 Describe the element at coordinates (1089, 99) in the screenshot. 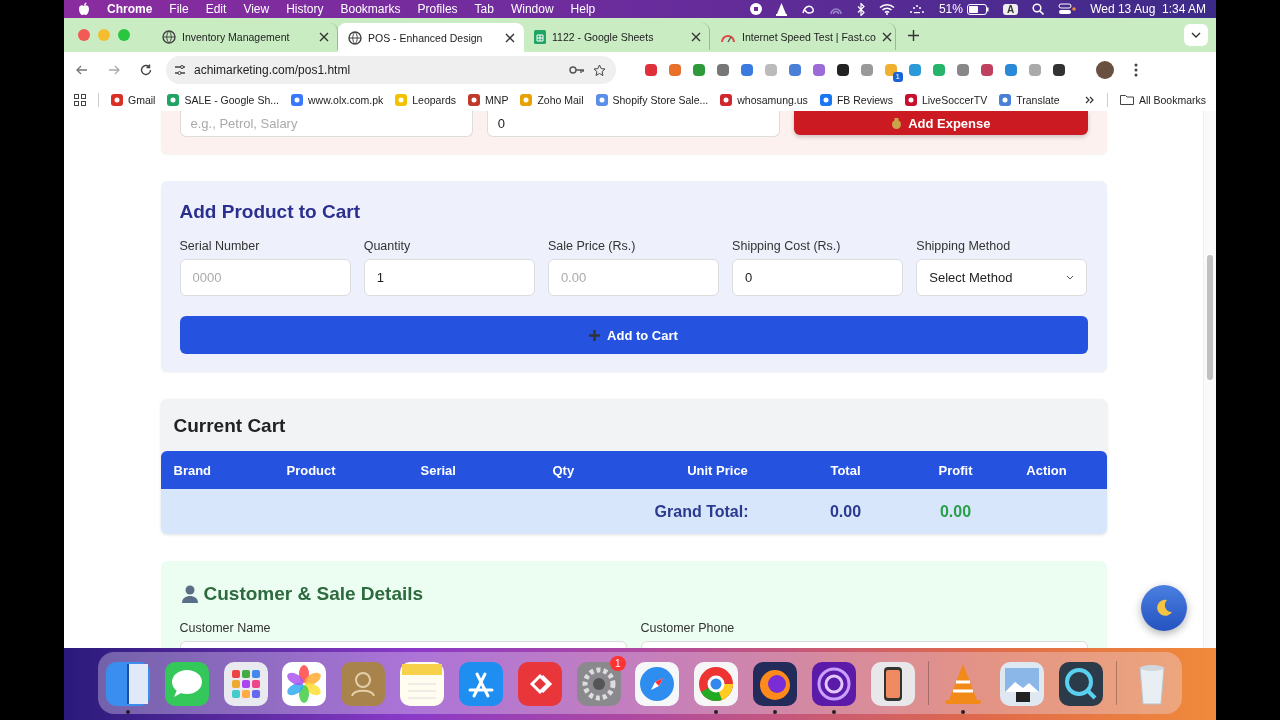

I see `chevrons-icon` at that location.